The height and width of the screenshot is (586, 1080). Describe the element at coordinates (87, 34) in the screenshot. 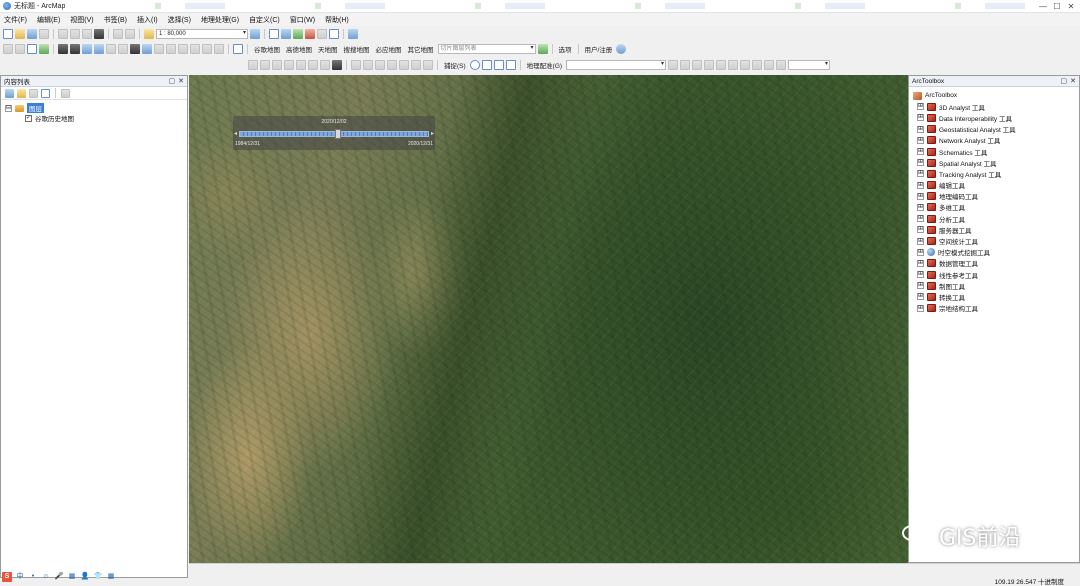

I see `paste-icon` at that location.